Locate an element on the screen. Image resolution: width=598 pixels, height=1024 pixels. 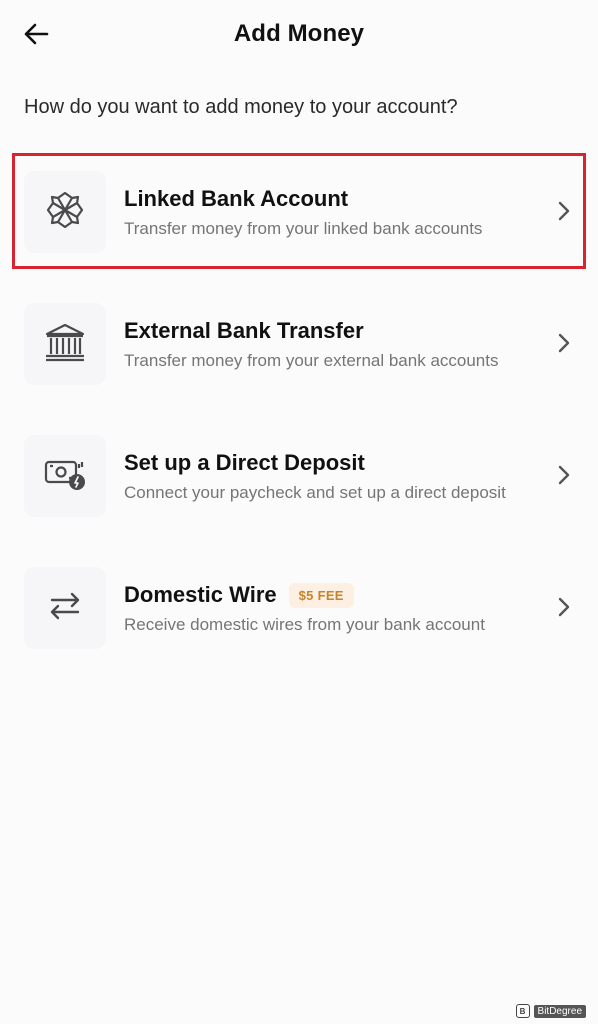
option-title: Set up a Direct Deposit is located at coordinates (244, 463).